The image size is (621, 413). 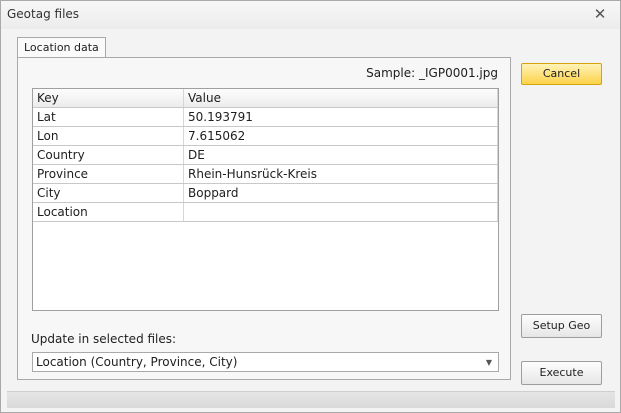 I want to click on table-row: Lon 7.615062, so click(x=265, y=136).